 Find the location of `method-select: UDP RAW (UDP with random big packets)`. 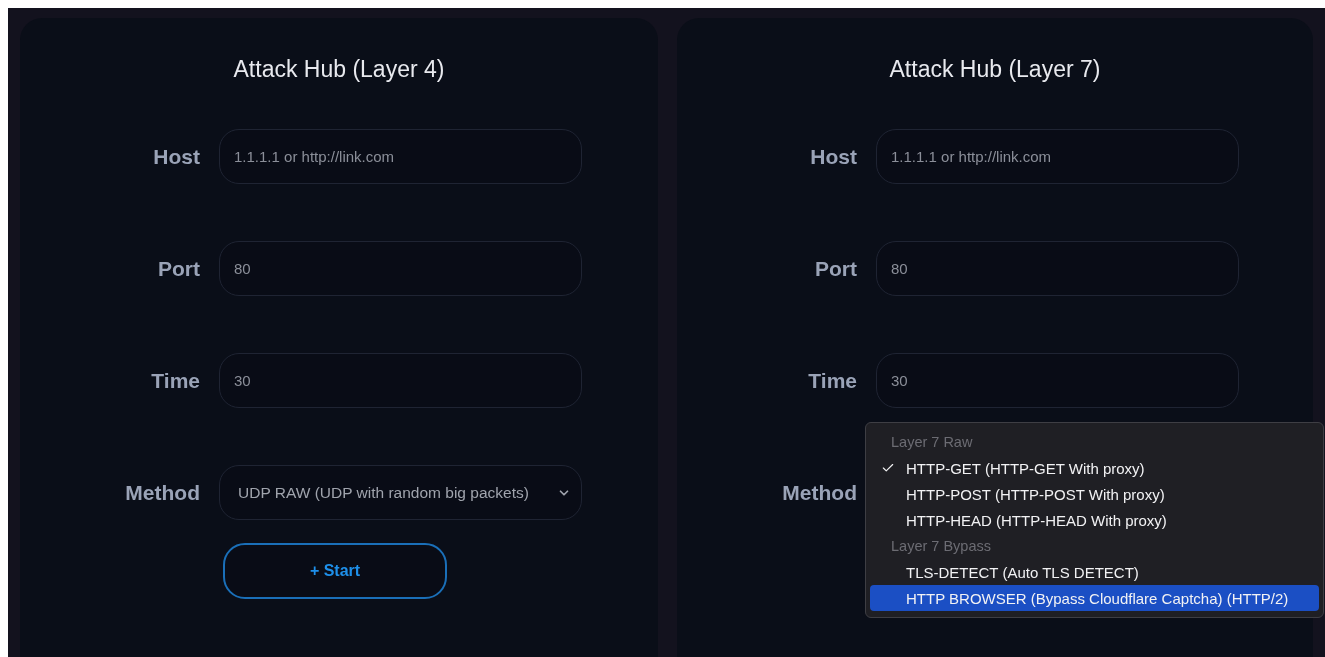

method-select: UDP RAW (UDP with random big packets) is located at coordinates (400, 492).